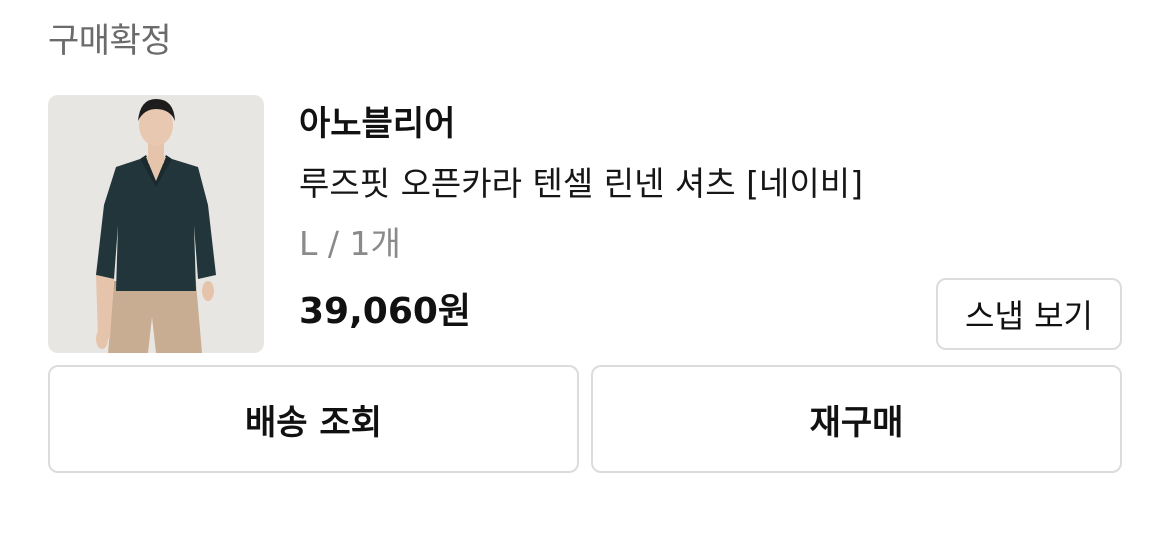 Image resolution: width=1170 pixels, height=536 pixels. What do you see at coordinates (377, 124) in the screenshot?
I see `brand-name: 아노블리어` at bounding box center [377, 124].